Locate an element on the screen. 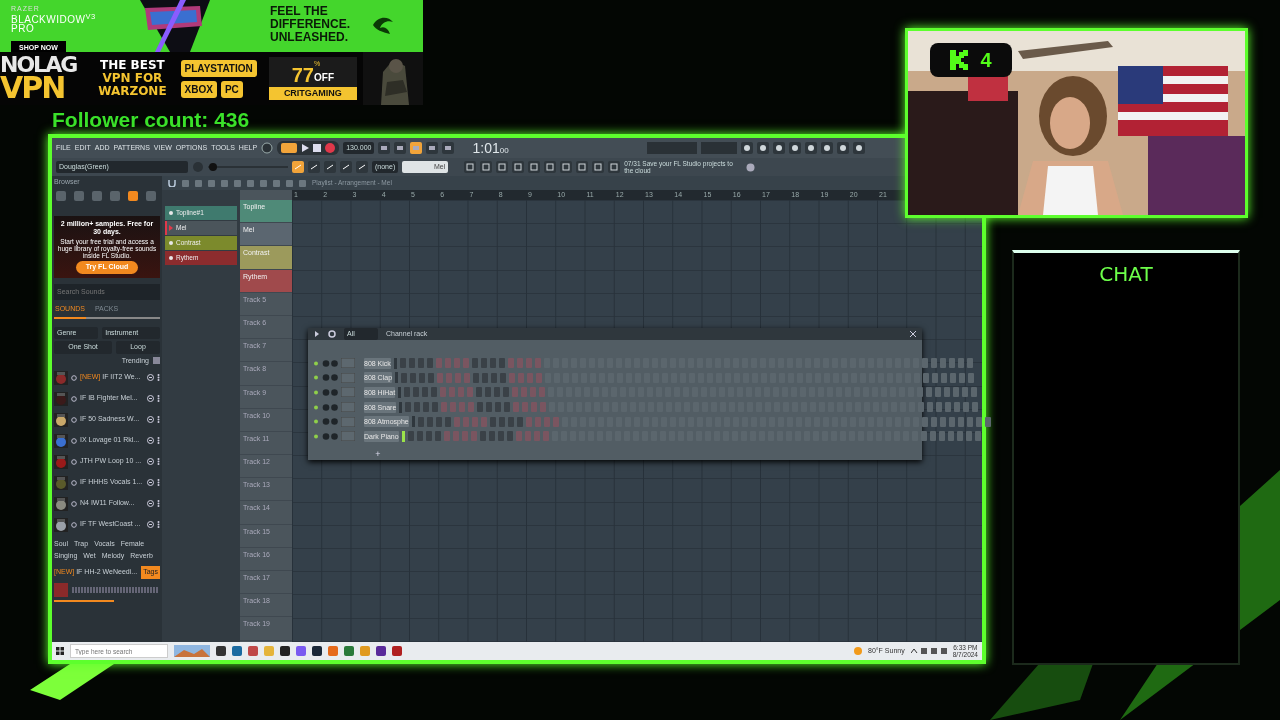 This screenshot has width=1280, height=720. ad-tagline: FEEL THE DIFFERENCE. UNLEASHED. is located at coordinates (309, 24).